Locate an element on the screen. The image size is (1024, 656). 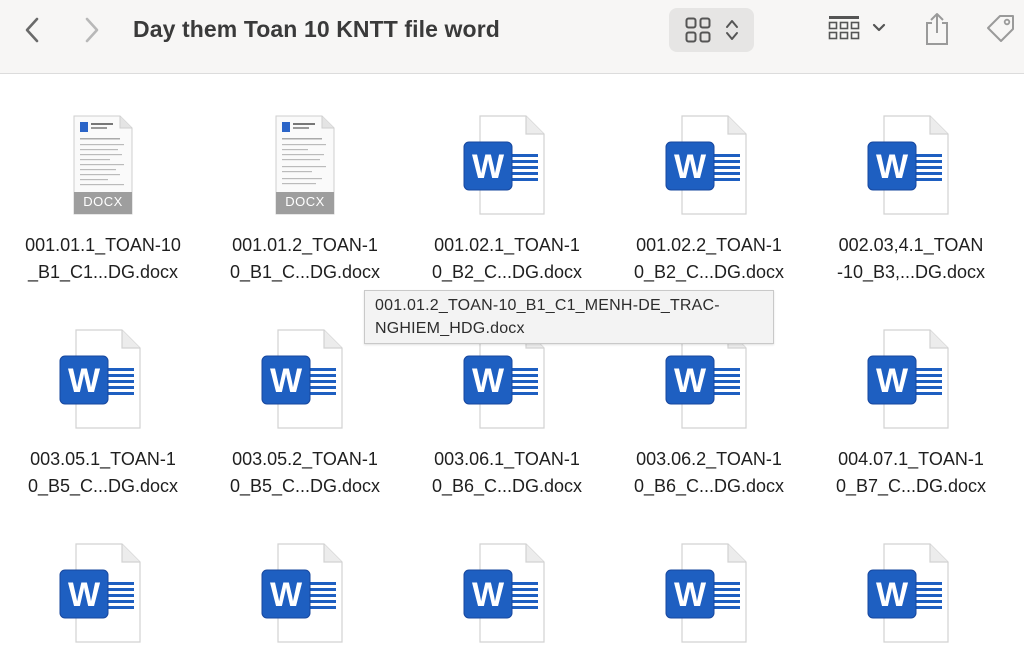
forward-button is located at coordinates (92, 30).